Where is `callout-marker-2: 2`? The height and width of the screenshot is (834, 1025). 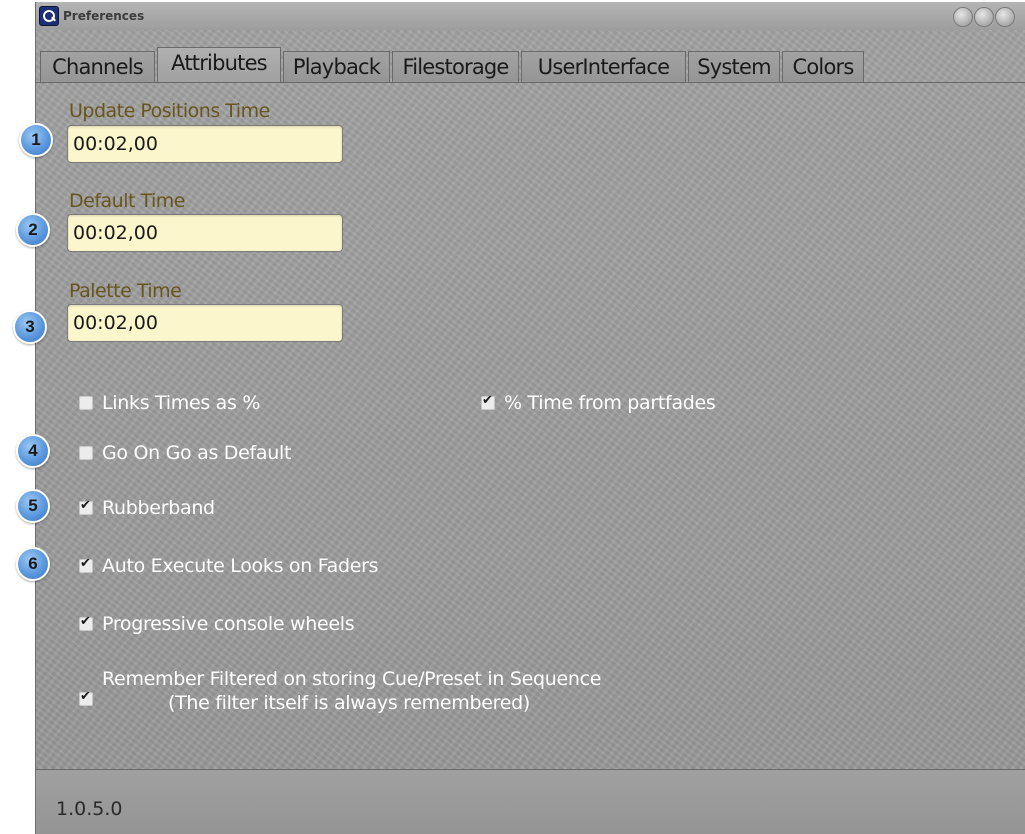 callout-marker-2: 2 is located at coordinates (33, 230).